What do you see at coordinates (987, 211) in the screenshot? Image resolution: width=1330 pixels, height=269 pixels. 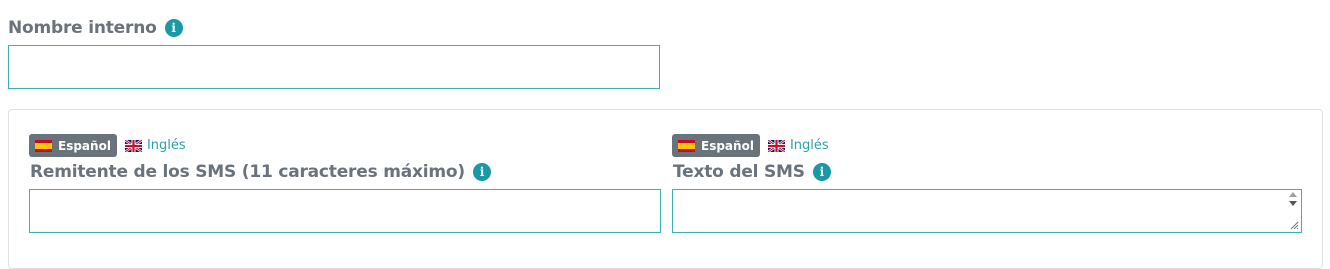 I see `sms-text-textarea` at bounding box center [987, 211].